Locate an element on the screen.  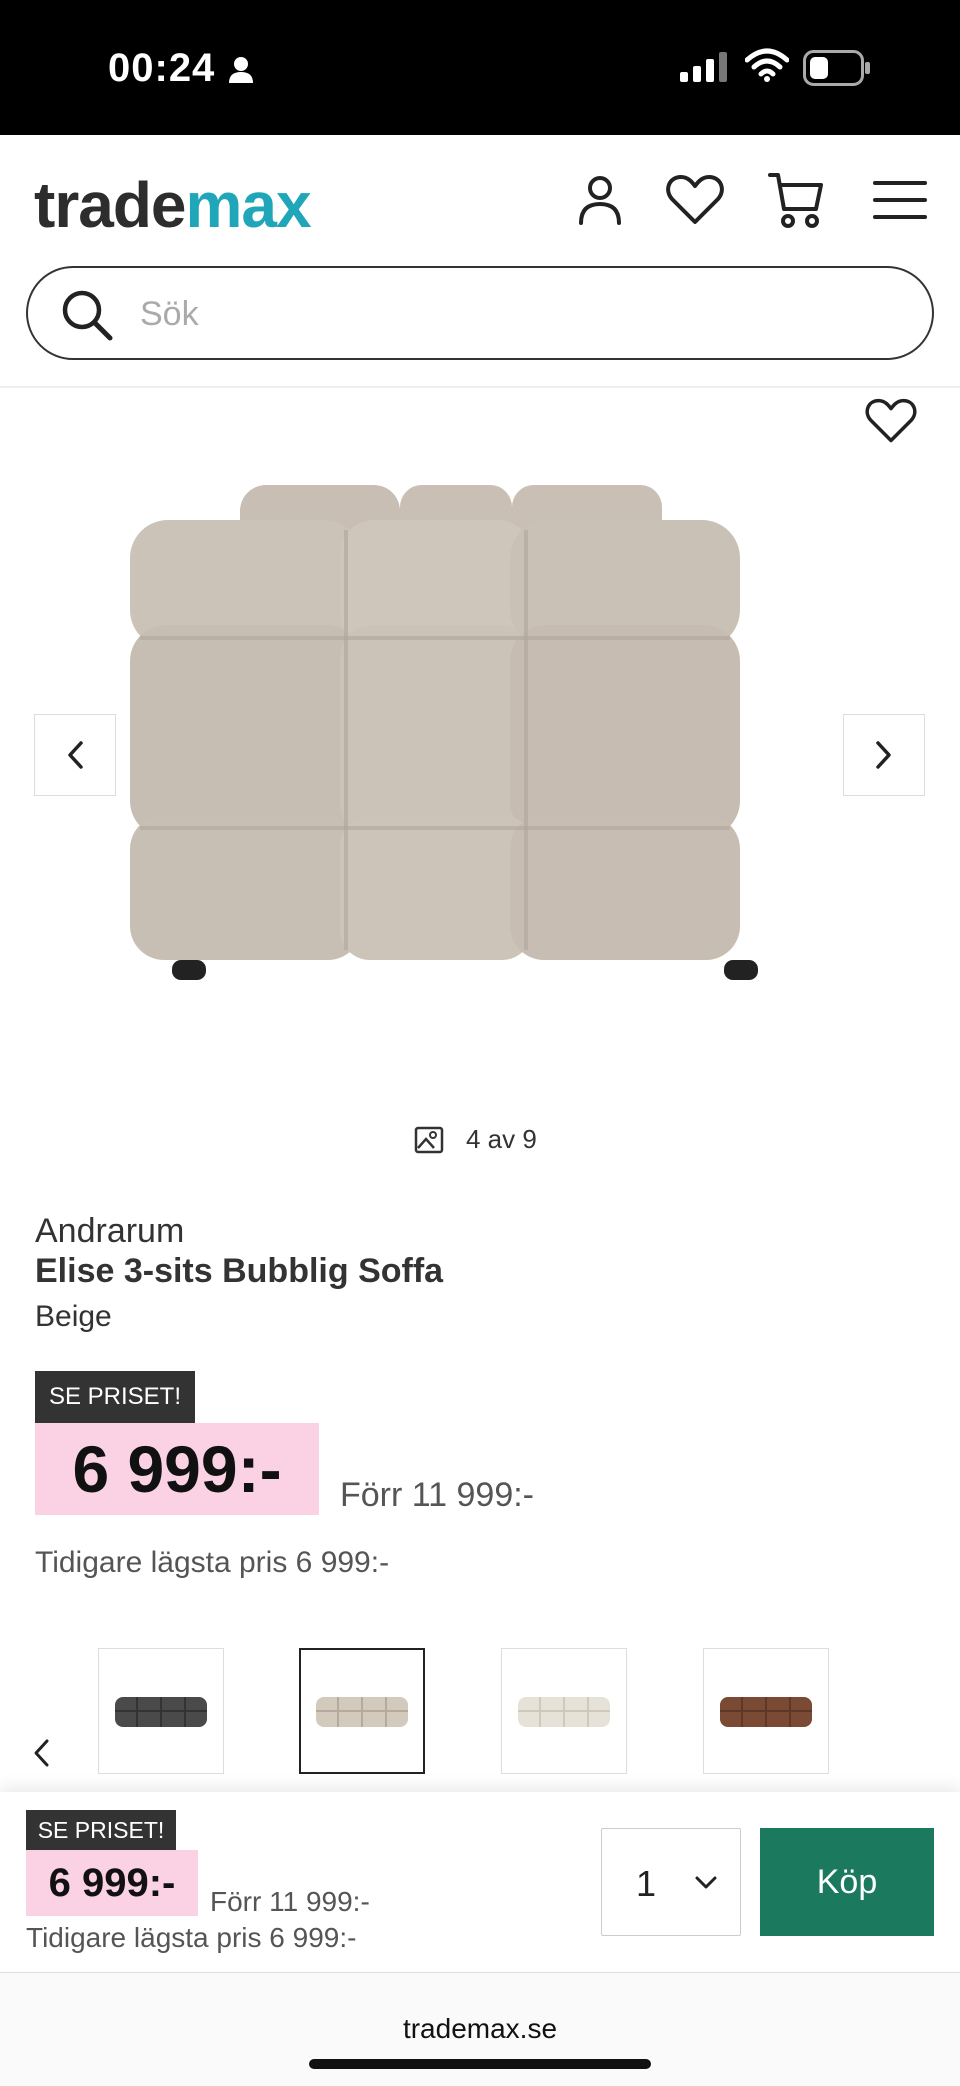
product-brand: Andrarum is located at coordinates (109, 1231).